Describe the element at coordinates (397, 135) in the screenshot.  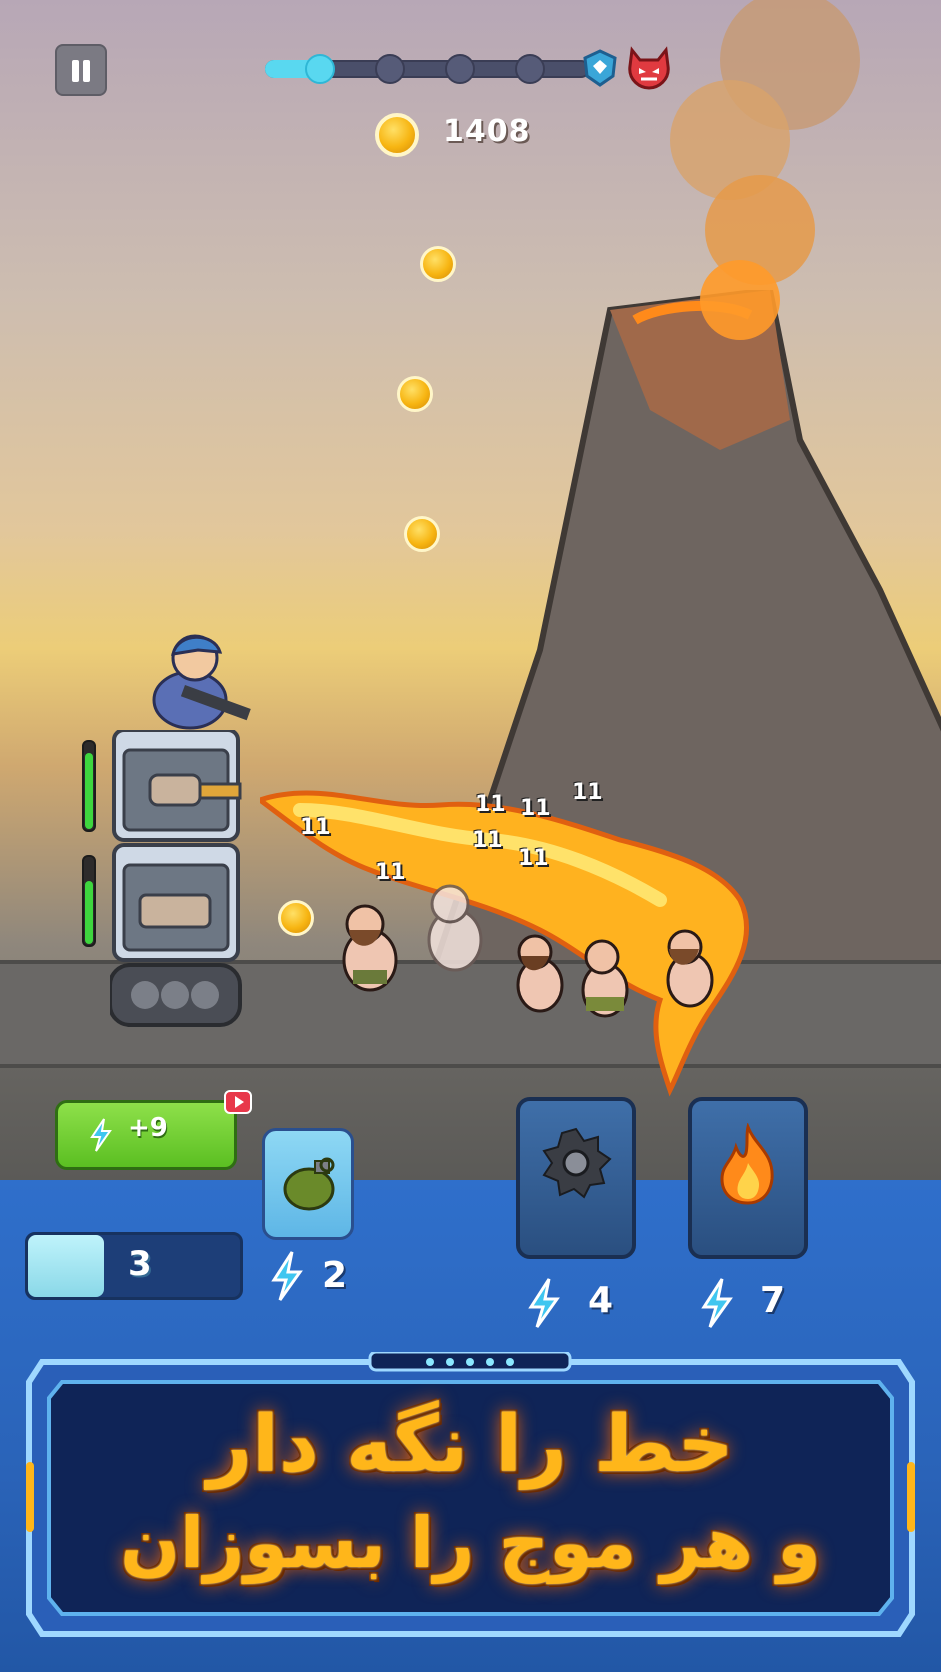
I see `coin-icon` at that location.